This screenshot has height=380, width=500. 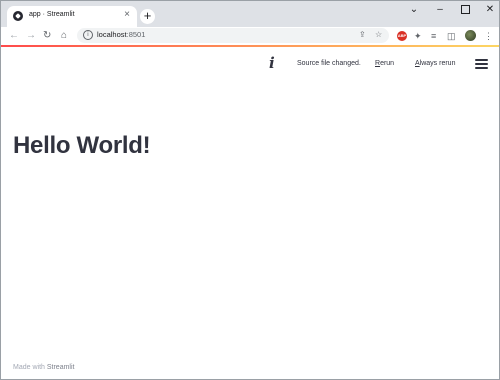 What do you see at coordinates (481, 64) in the screenshot?
I see `main-menu-icon` at bounding box center [481, 64].